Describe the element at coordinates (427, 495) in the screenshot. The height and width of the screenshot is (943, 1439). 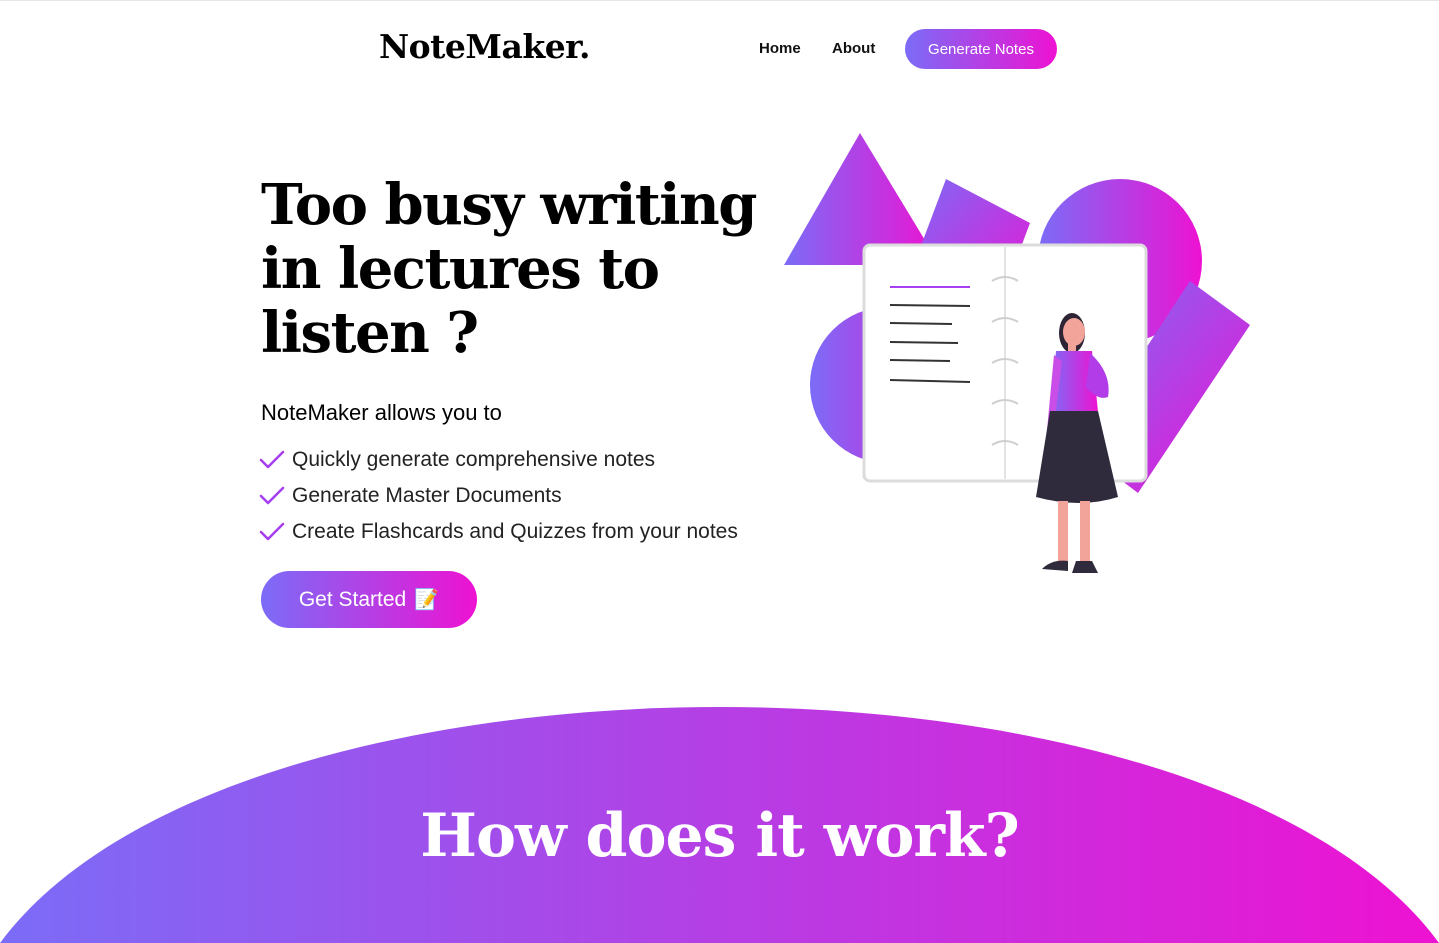
I see `feature-text: Generate Master Documents` at that location.